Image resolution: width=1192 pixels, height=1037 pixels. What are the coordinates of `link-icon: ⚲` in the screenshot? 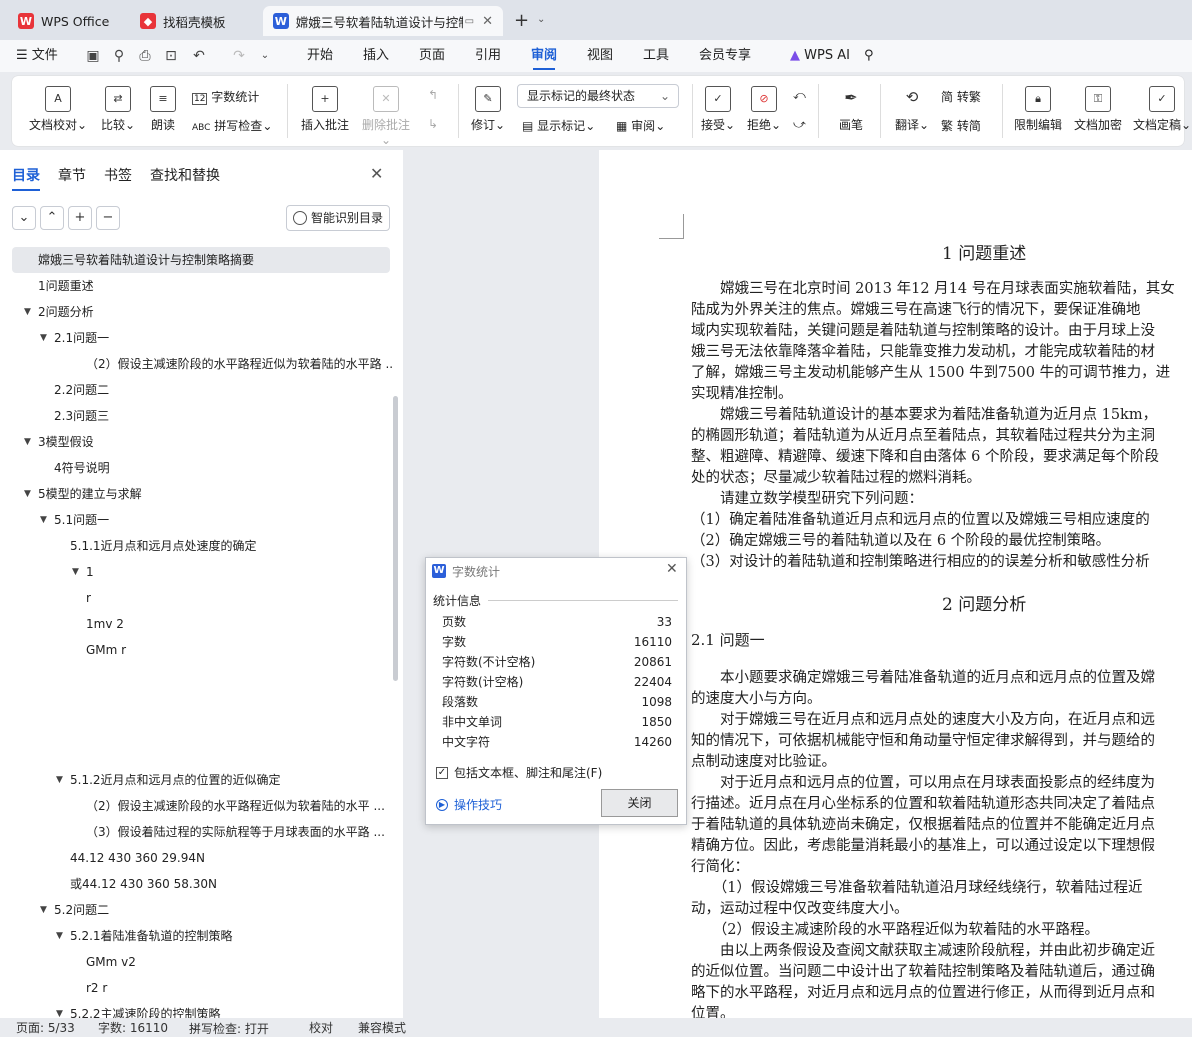 It's located at (119, 56).